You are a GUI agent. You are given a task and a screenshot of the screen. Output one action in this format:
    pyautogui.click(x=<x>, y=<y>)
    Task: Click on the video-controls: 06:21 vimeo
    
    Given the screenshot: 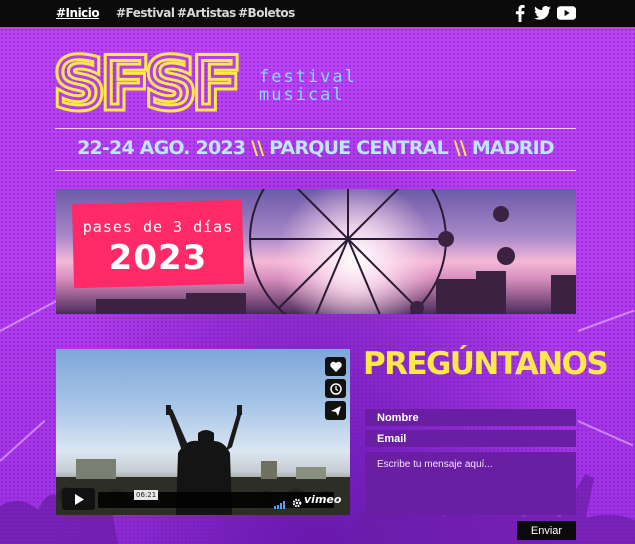 What is the action you would take?
    pyautogui.click(x=204, y=499)
    